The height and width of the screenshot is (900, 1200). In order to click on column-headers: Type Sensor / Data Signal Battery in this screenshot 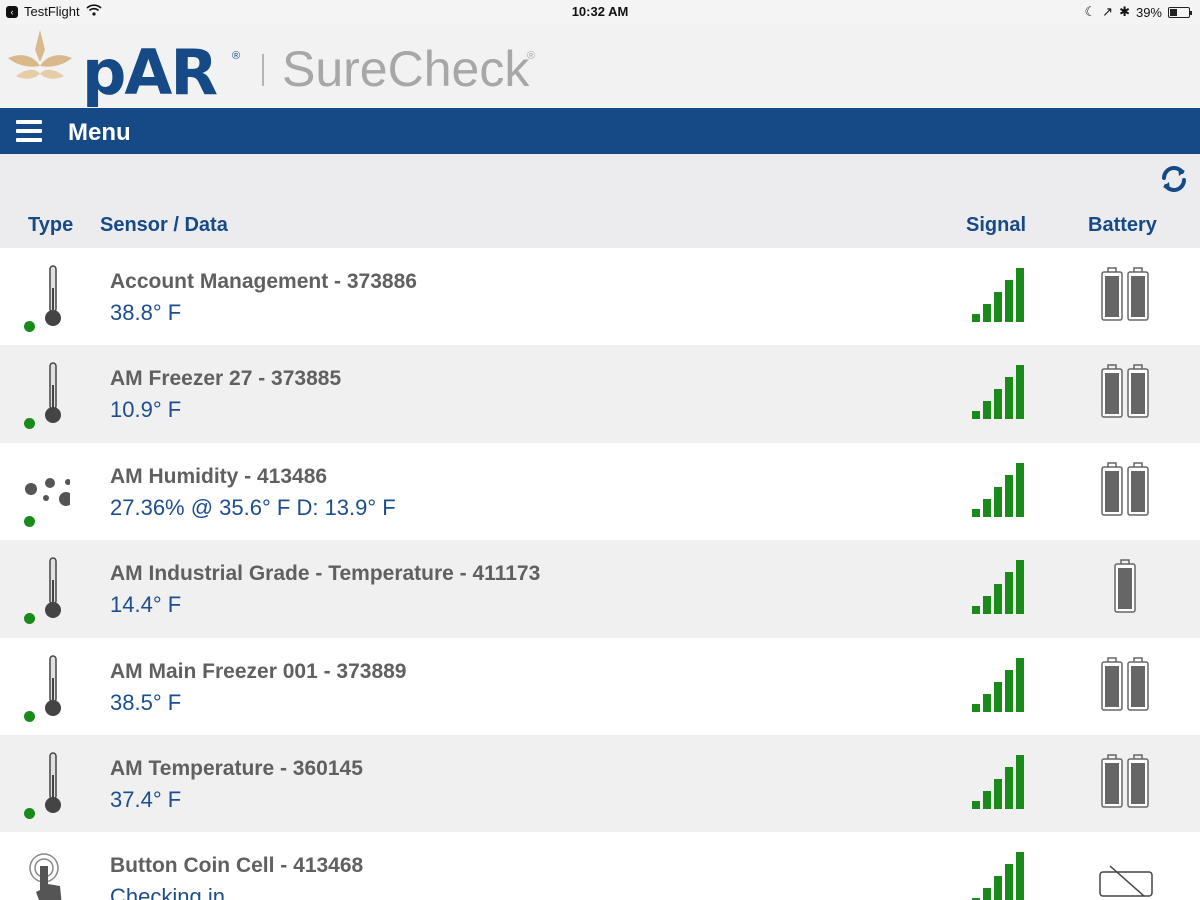, I will do `click(600, 226)`.